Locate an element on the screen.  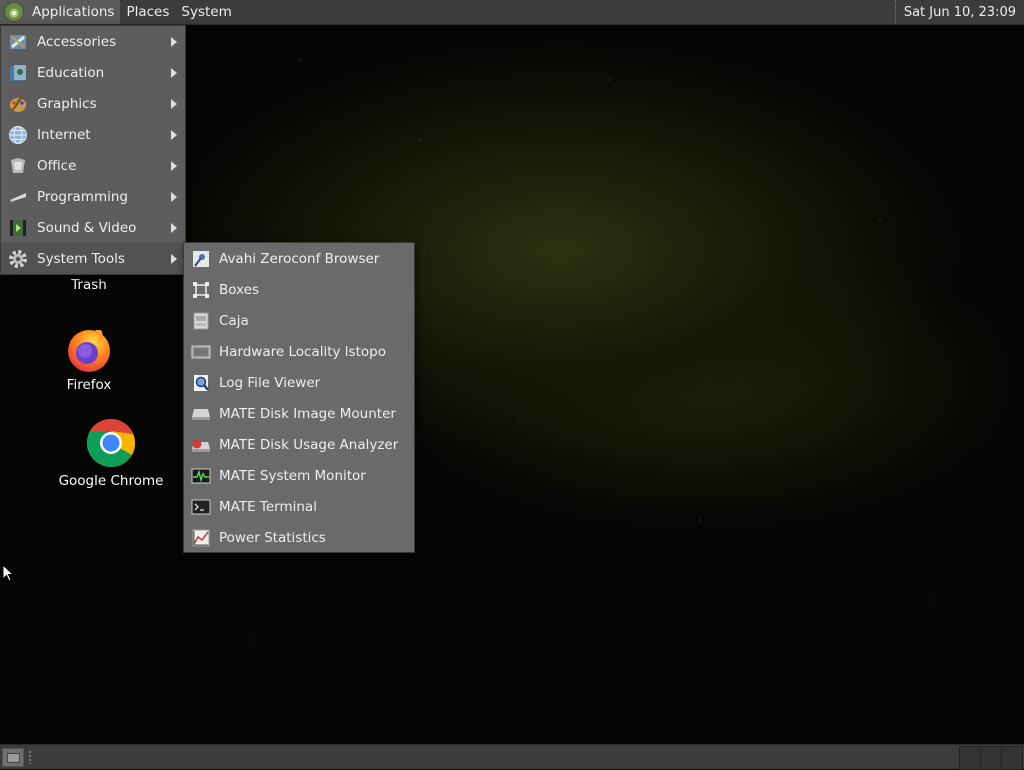
places-menu-label: Places is located at coordinates (148, 12).